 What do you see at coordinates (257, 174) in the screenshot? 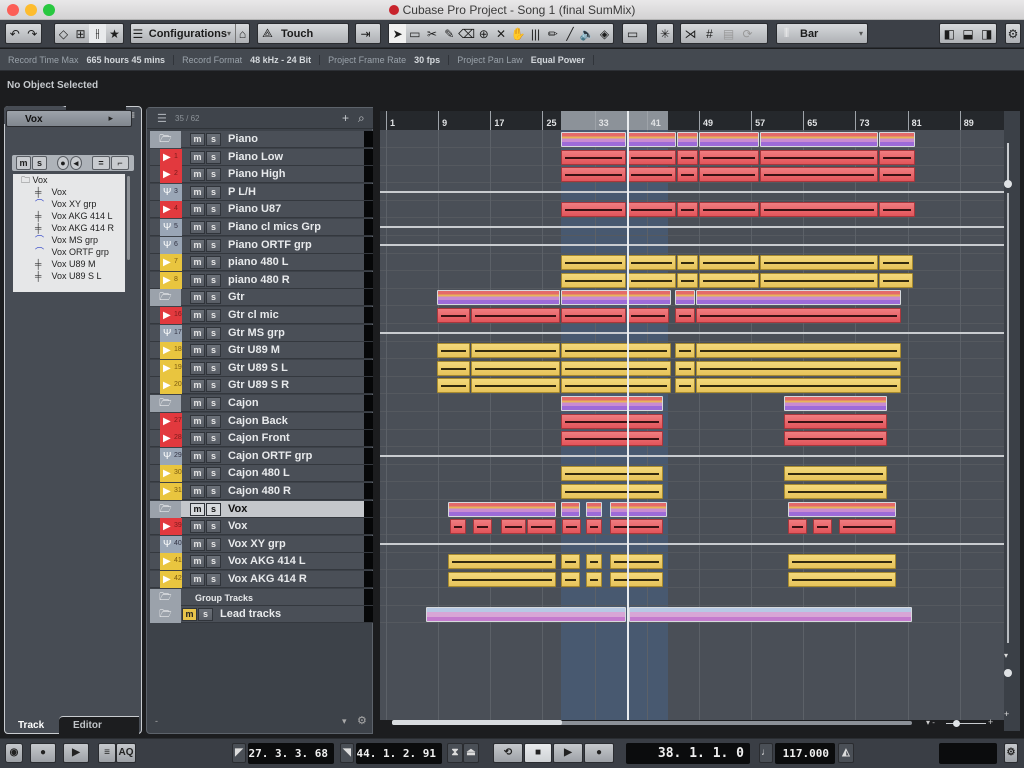
I see `track-row: ▶ 2 m s Piano High` at bounding box center [257, 174].